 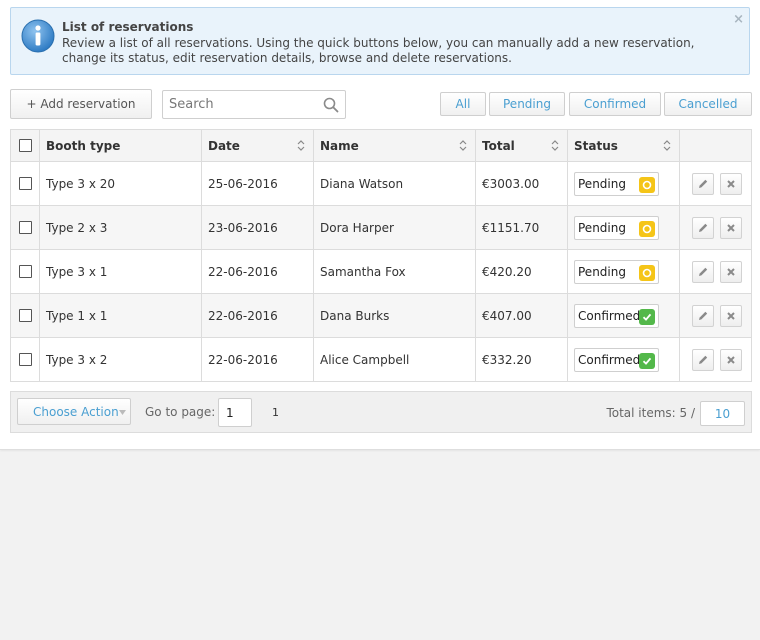 What do you see at coordinates (498, 145) in the screenshot?
I see `header-total-label: Total` at bounding box center [498, 145].